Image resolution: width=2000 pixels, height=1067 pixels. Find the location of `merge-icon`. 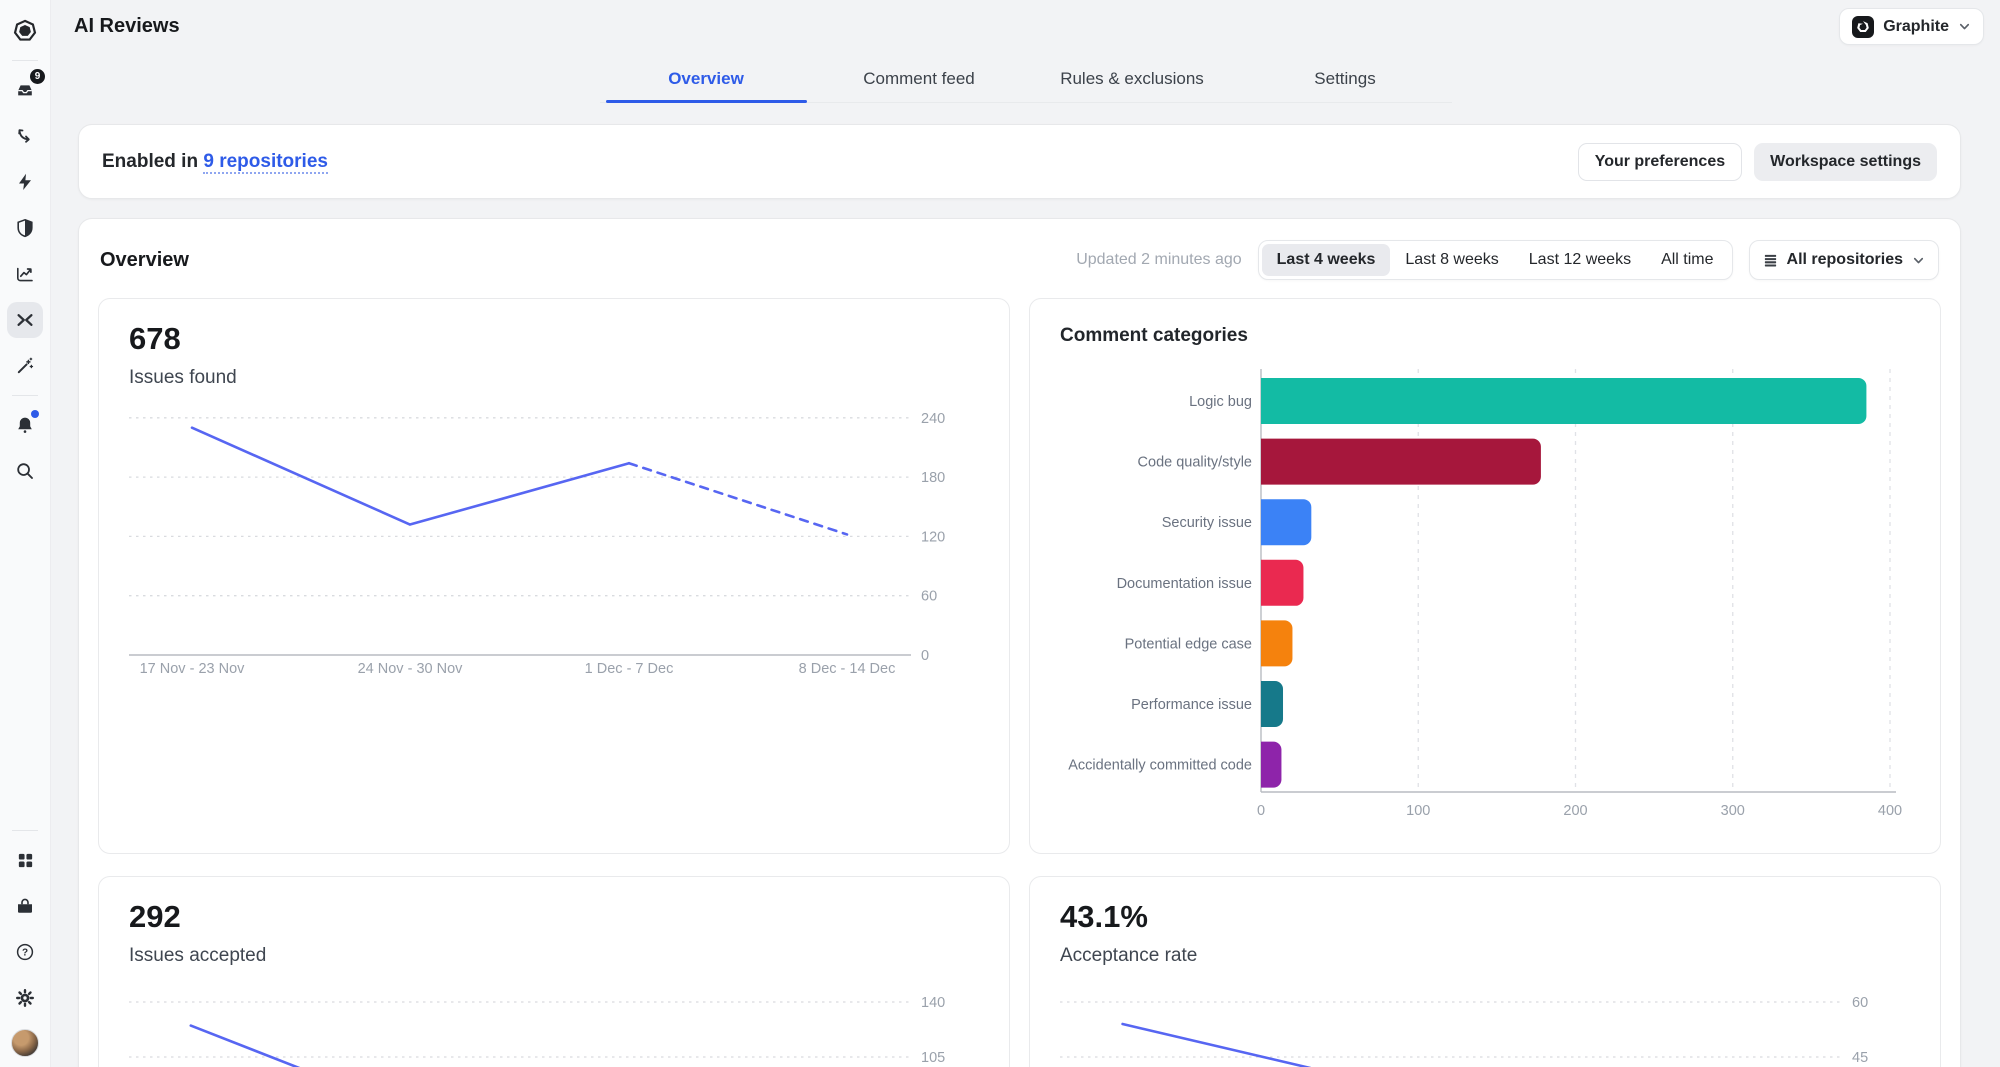

merge-icon is located at coordinates (24, 136).